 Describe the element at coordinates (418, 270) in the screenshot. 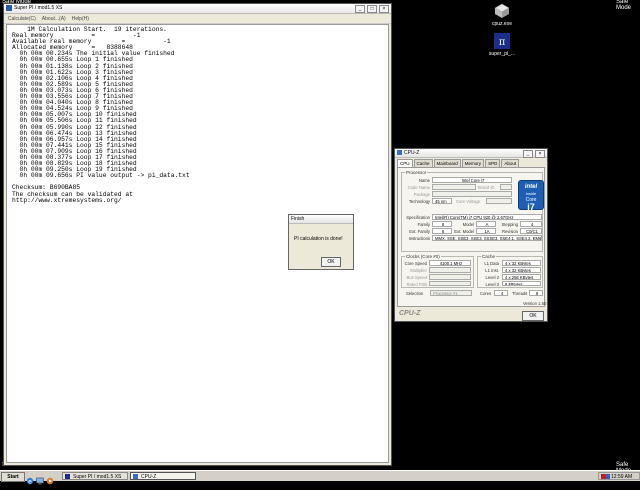

I see `multiplier-label: Multiplier` at that location.